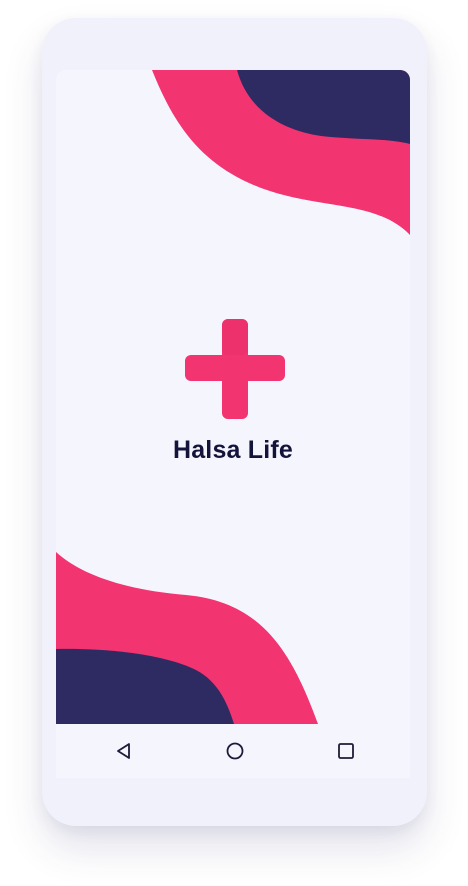  I want to click on back-button, so click(124, 751).